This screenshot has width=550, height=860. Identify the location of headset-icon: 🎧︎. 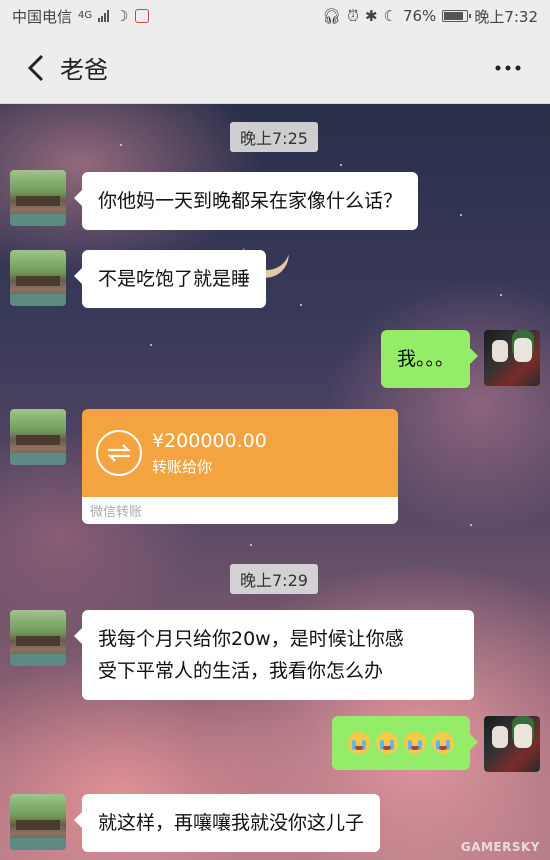
(332, 16).